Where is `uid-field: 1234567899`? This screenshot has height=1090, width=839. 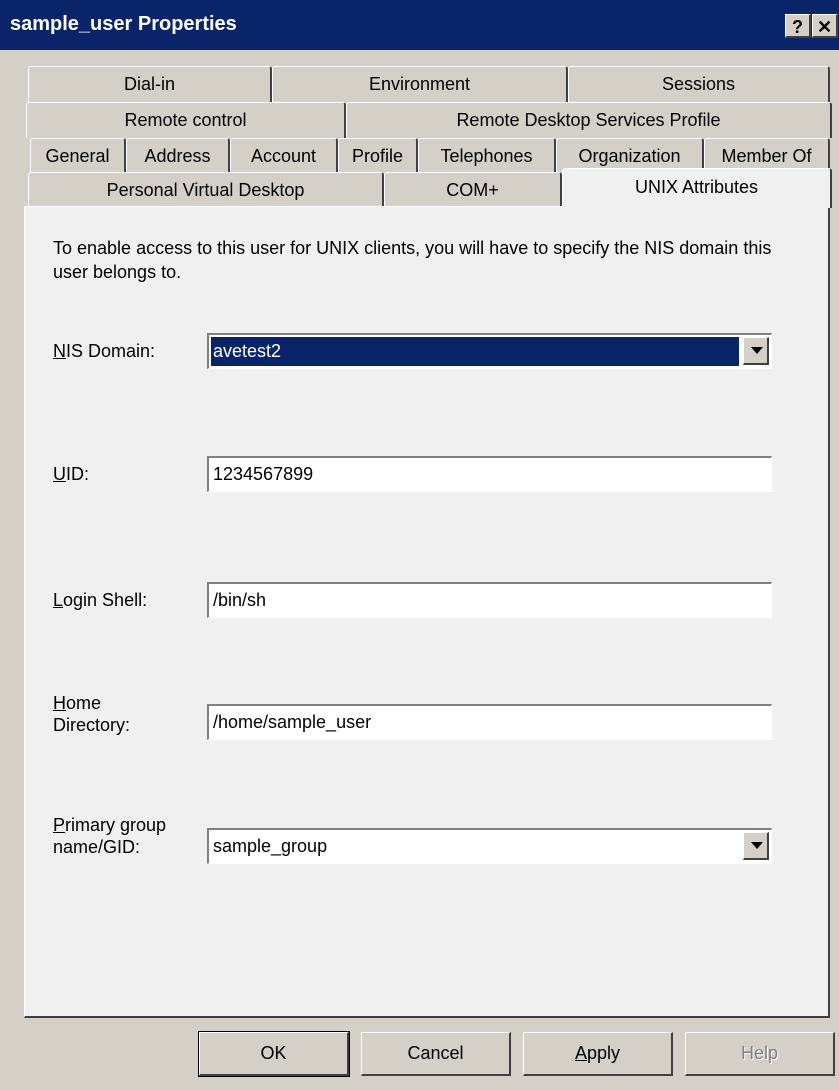
uid-field: 1234567899 is located at coordinates (489, 474).